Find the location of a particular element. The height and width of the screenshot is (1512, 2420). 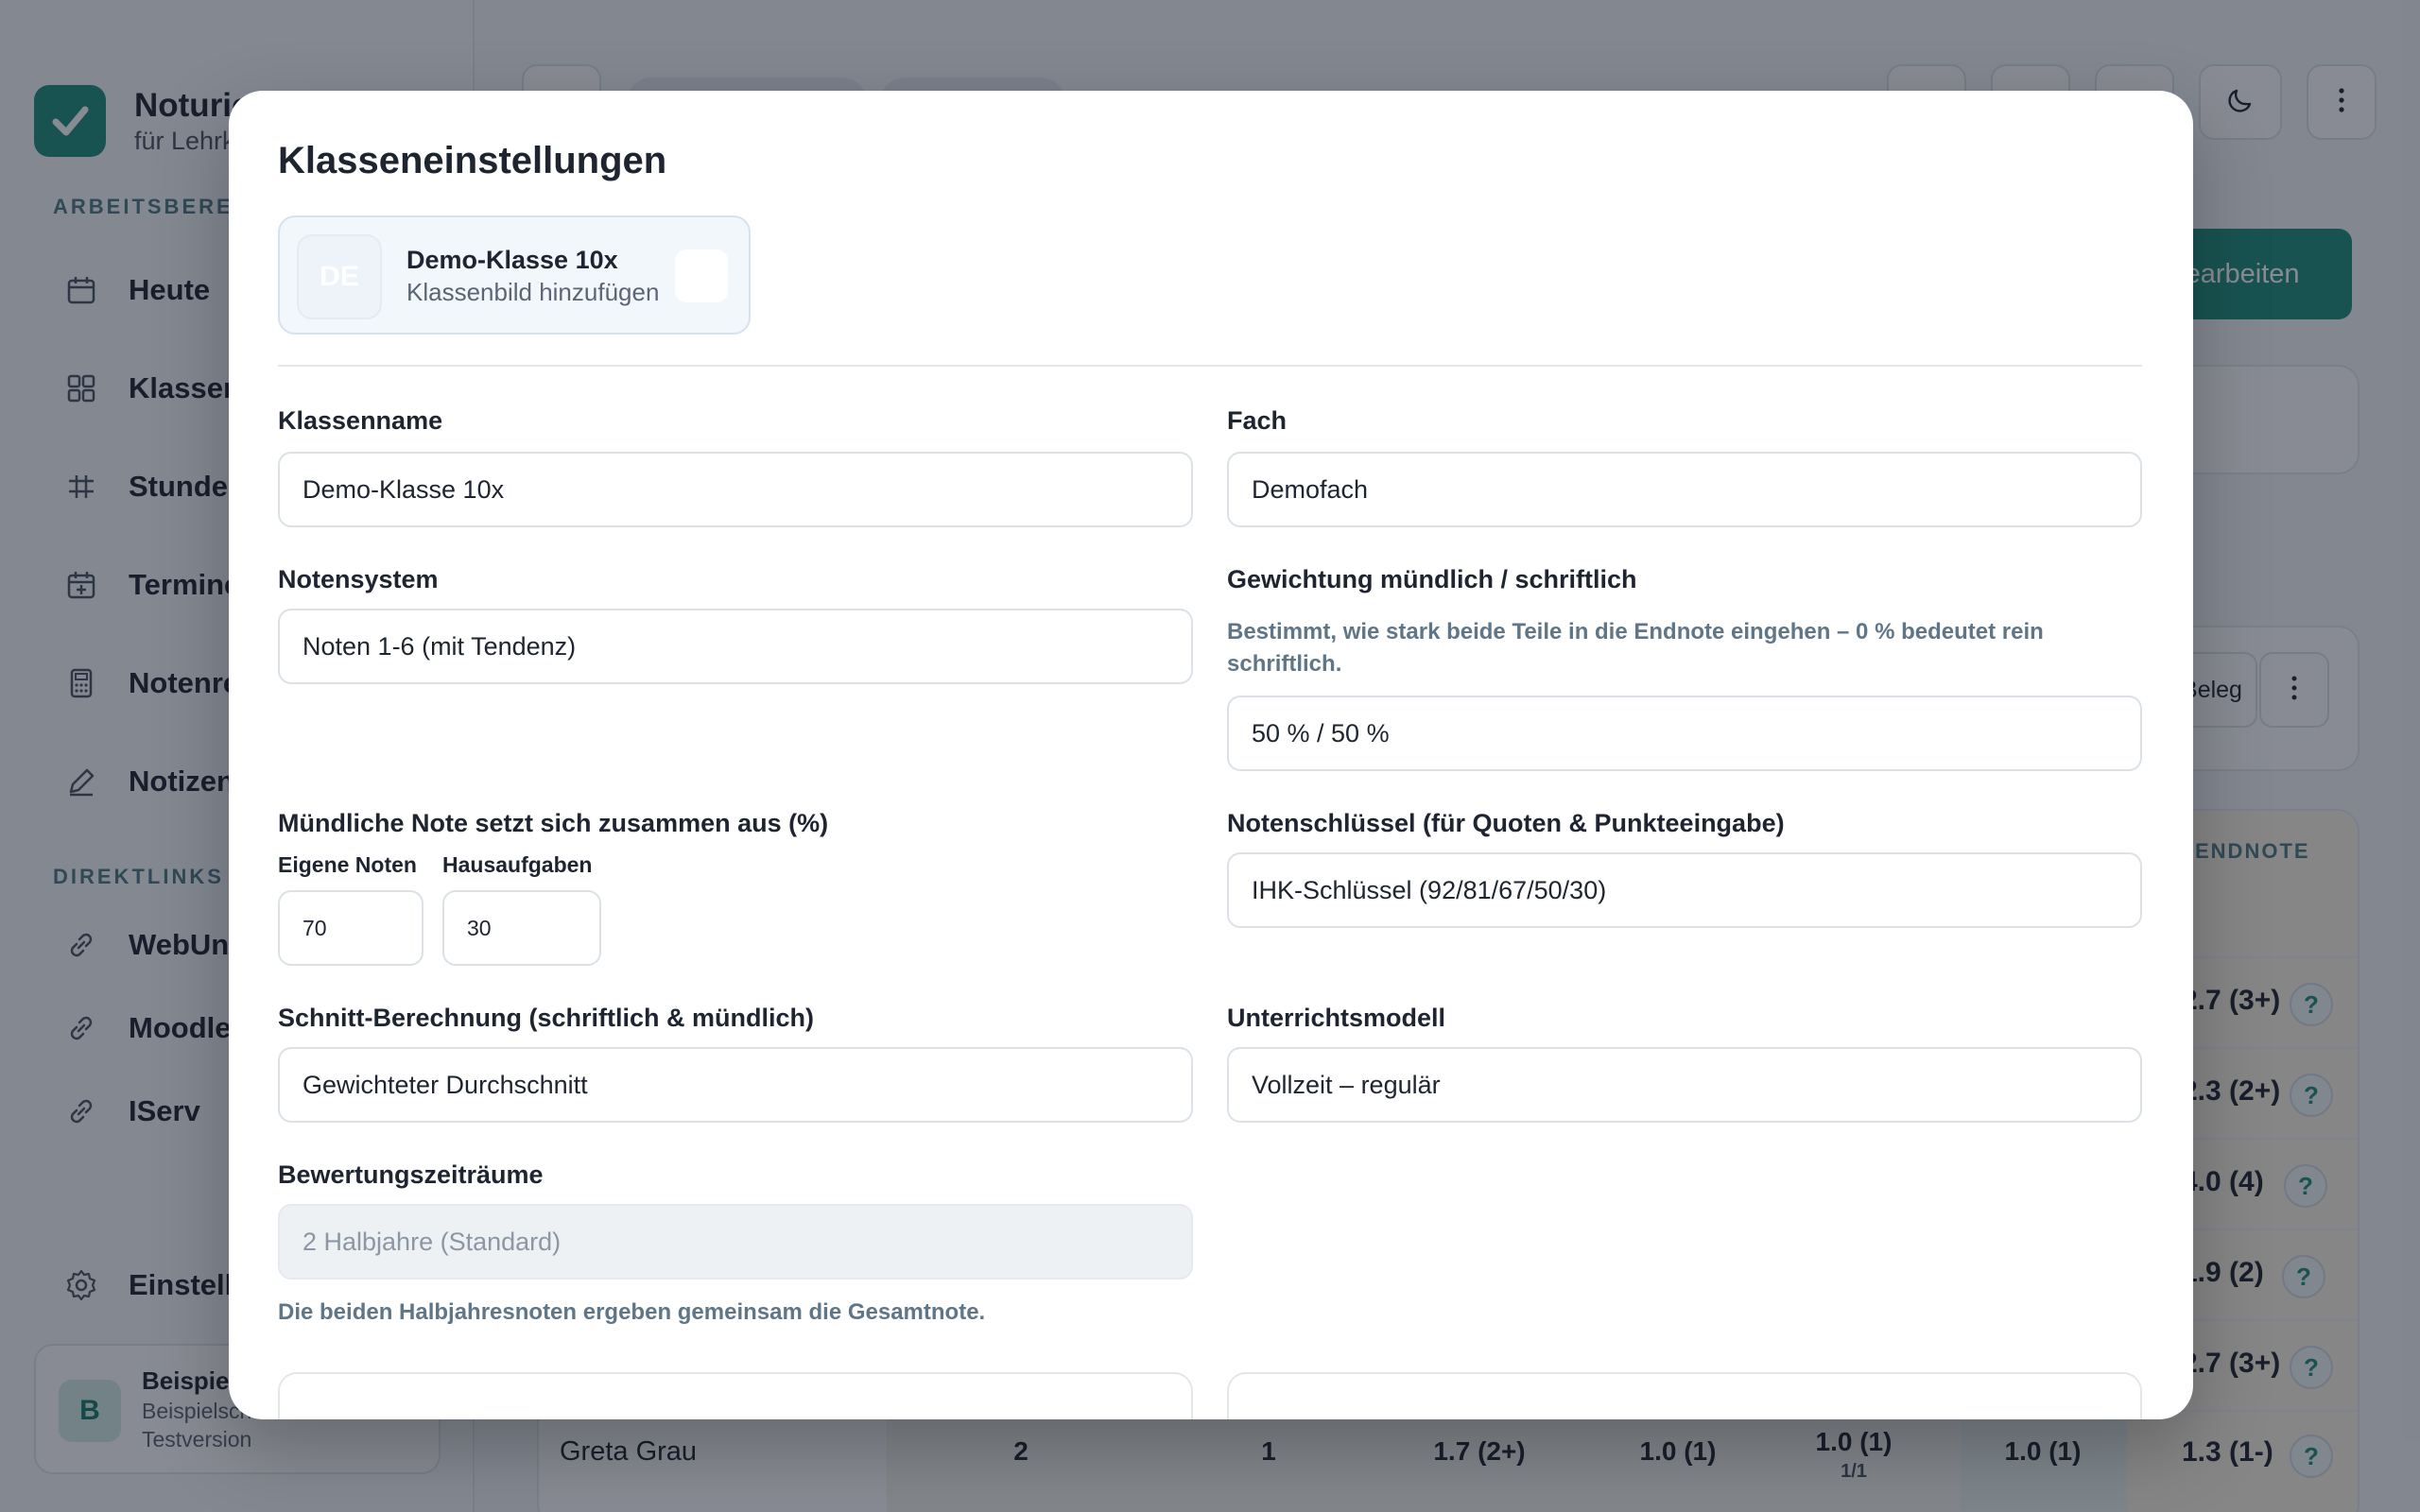

own-grades-input: 70 is located at coordinates (351, 928).